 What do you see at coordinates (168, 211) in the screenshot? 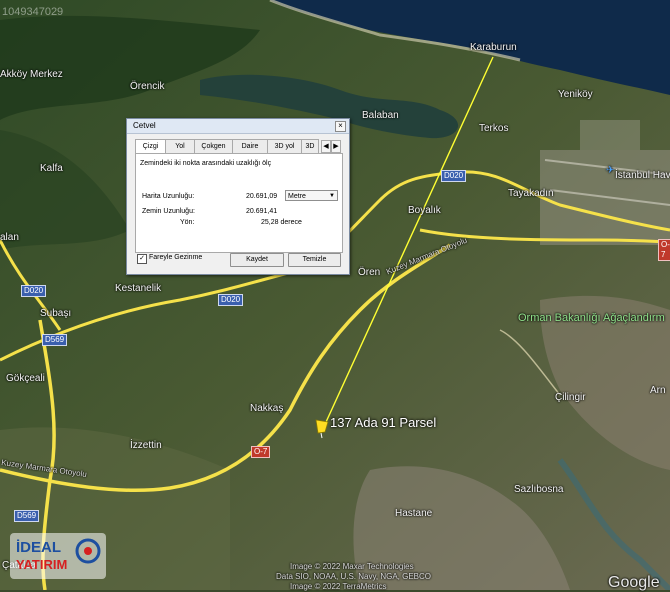
I see `ground-length-label: Zemin Uzunluğu:` at bounding box center [168, 211].